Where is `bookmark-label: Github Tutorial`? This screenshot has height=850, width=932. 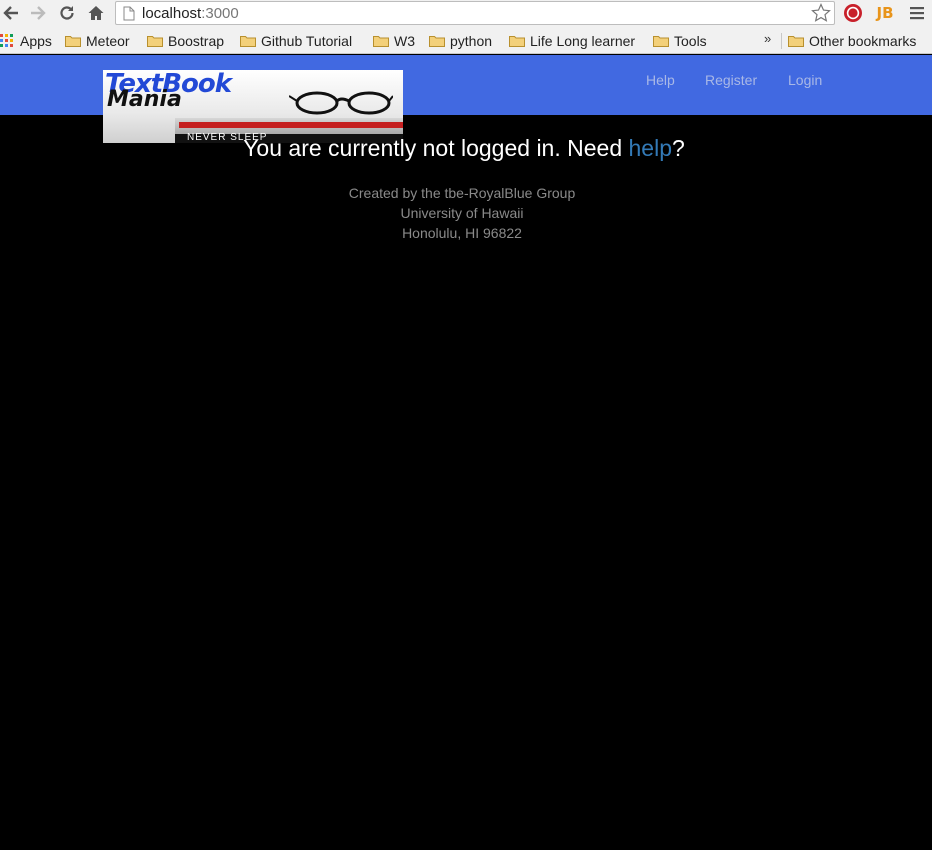
bookmark-label: Github Tutorial is located at coordinates (307, 41).